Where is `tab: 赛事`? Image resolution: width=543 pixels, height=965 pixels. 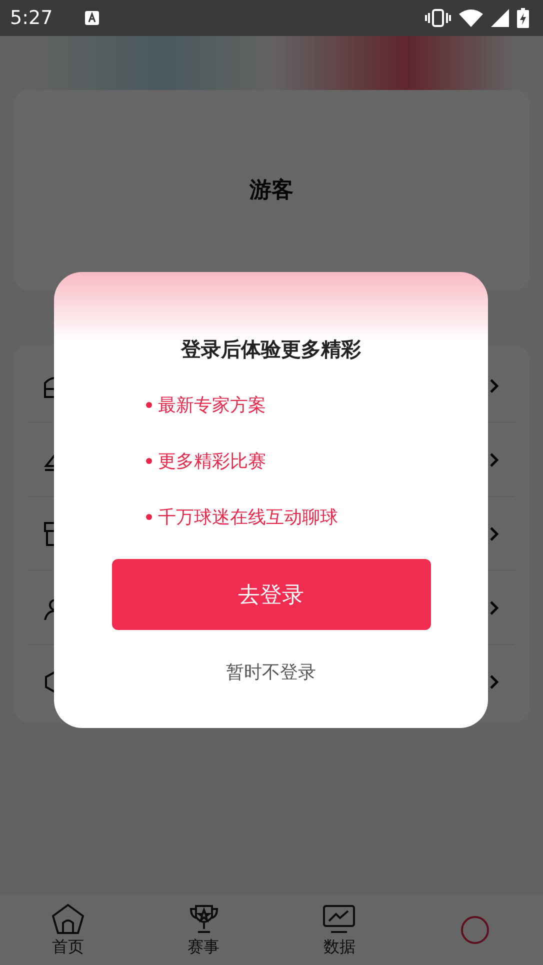
tab: 赛事 is located at coordinates (204, 930).